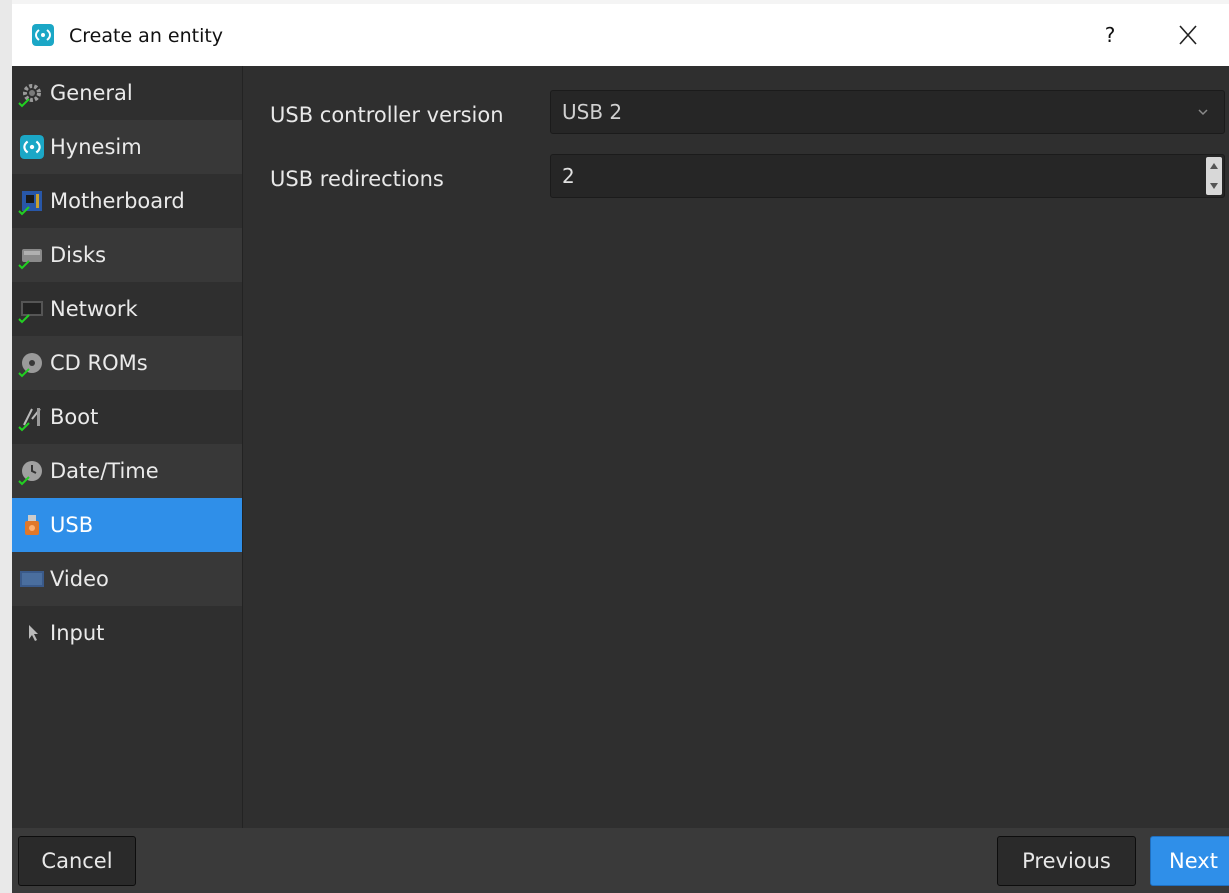  What do you see at coordinates (31, 364) in the screenshot?
I see `cdrom-icon` at bounding box center [31, 364].